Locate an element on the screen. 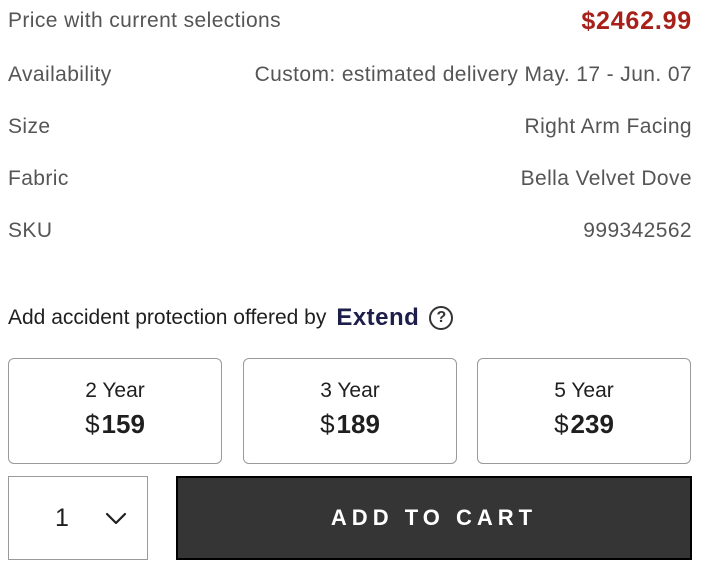 This screenshot has width=702, height=570. quantity-select: 1 is located at coordinates (78, 518).